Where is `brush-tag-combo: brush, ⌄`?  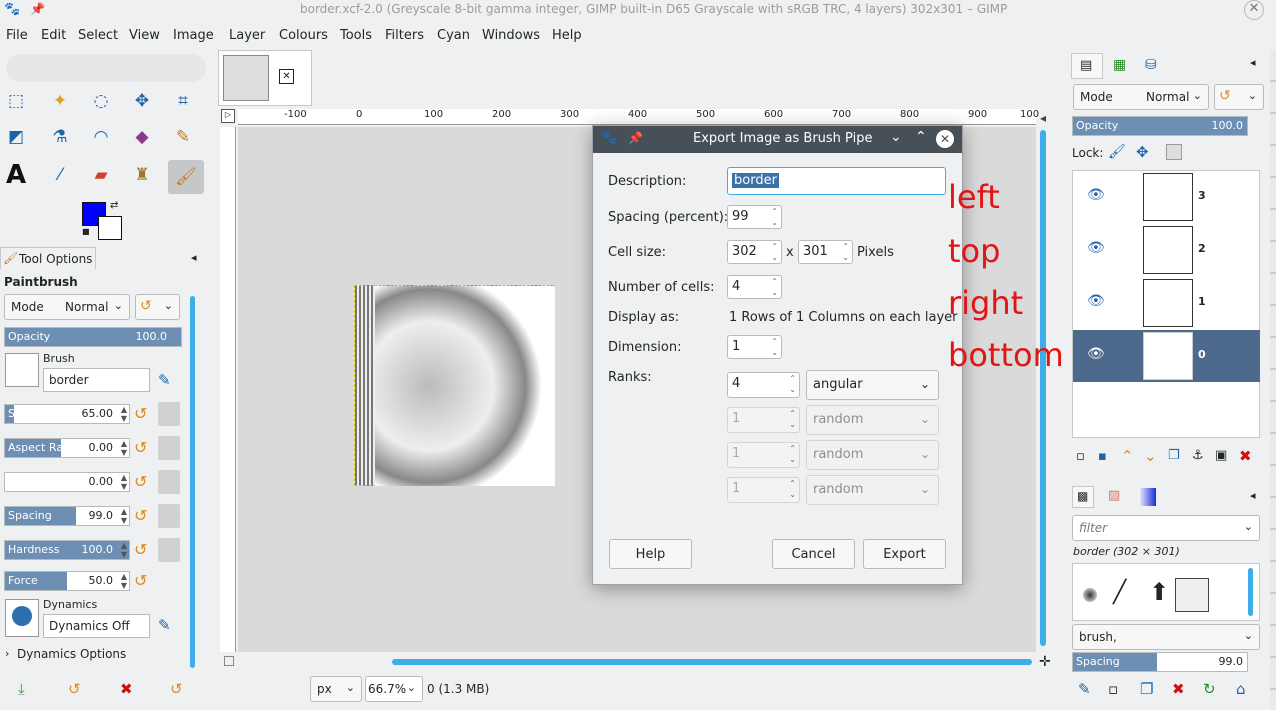 brush-tag-combo: brush, ⌄ is located at coordinates (1166, 637).